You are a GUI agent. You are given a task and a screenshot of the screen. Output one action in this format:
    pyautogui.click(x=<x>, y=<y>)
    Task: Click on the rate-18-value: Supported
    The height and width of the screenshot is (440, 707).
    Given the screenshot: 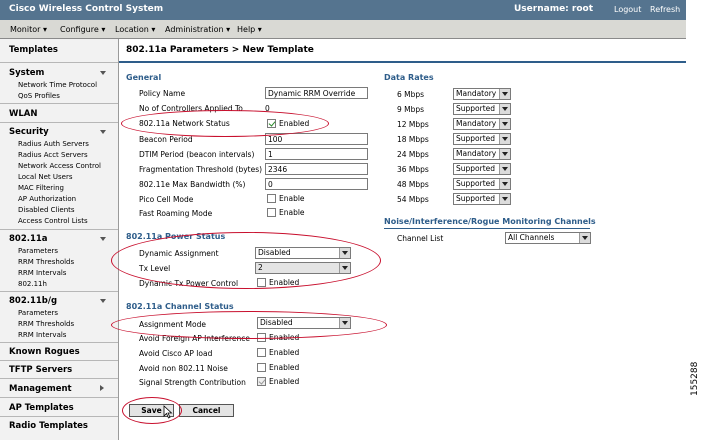 What is the action you would take?
    pyautogui.click(x=476, y=138)
    